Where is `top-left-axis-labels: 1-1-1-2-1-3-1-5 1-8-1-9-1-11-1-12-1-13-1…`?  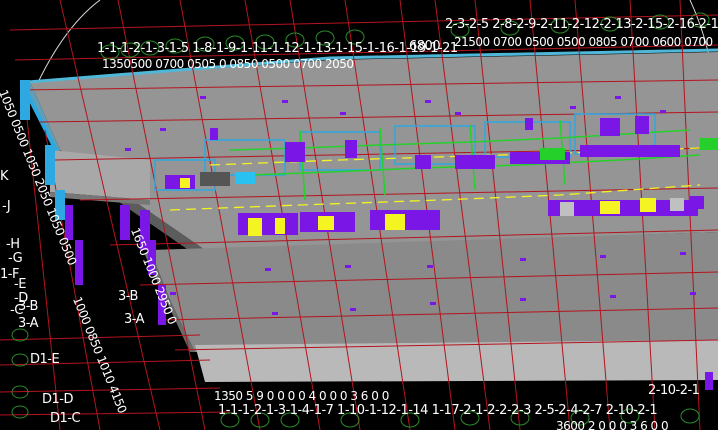 top-left-axis-labels: 1-1-1-2-1-3-1-5 1-8-1-9-1-11-1-12-1-13-1… is located at coordinates (277, 48).